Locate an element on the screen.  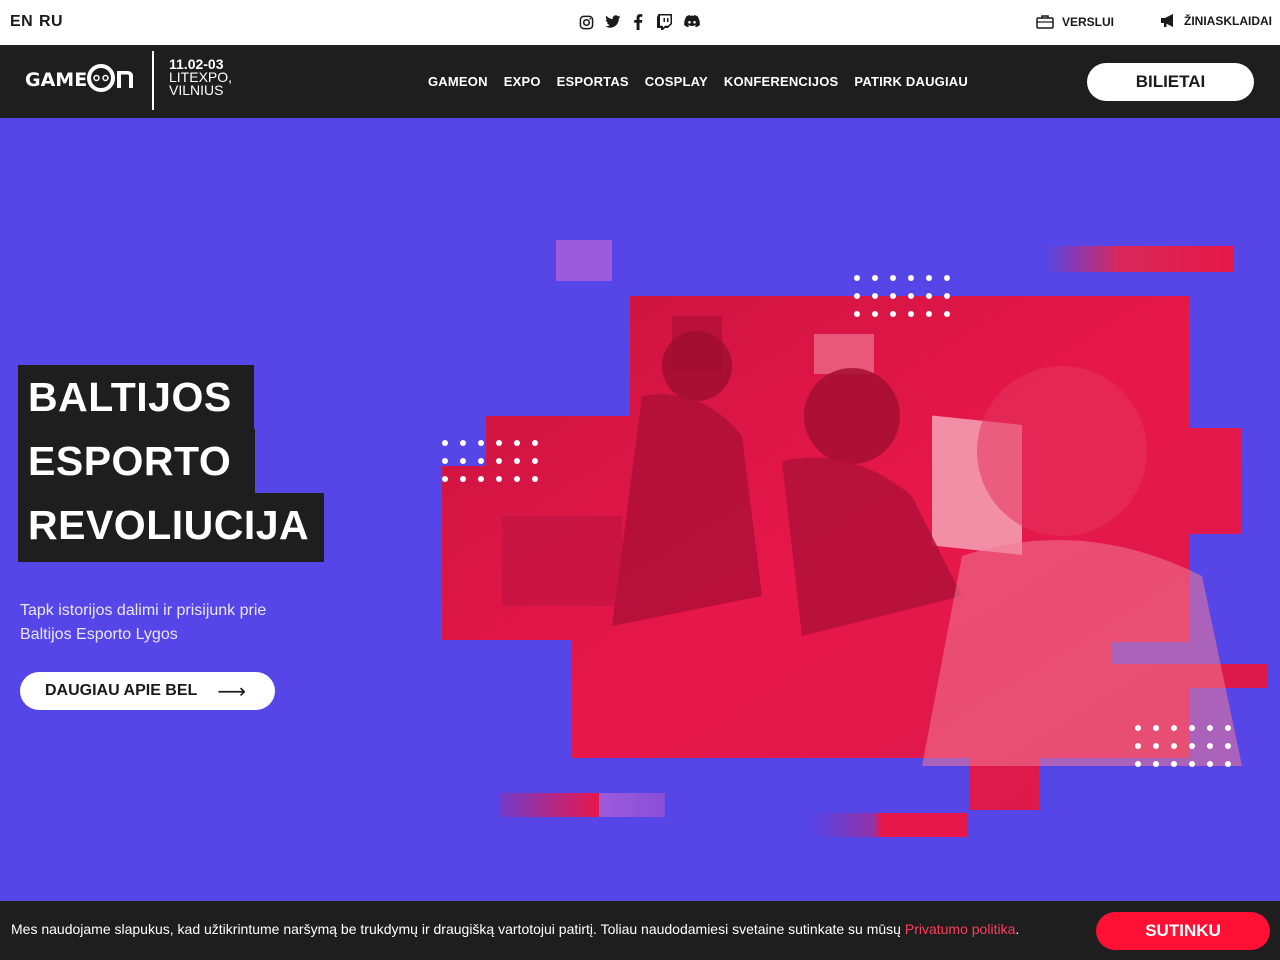
event-venue: LITEXPO, VILNIUS is located at coordinates (201, 83).